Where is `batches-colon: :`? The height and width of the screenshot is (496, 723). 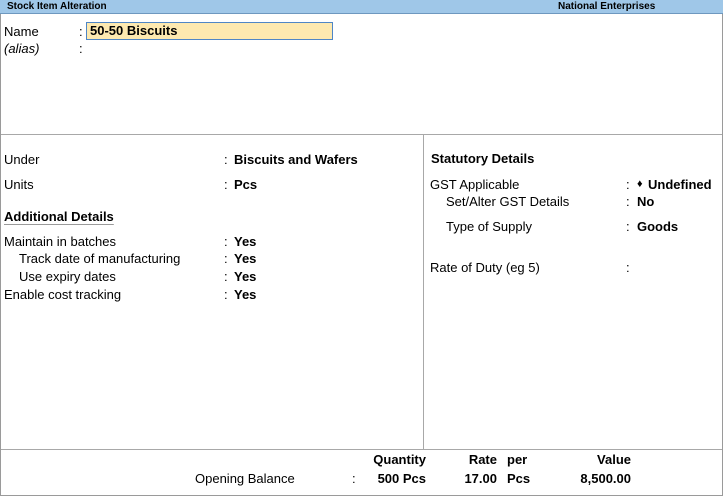 batches-colon: : is located at coordinates (226, 241).